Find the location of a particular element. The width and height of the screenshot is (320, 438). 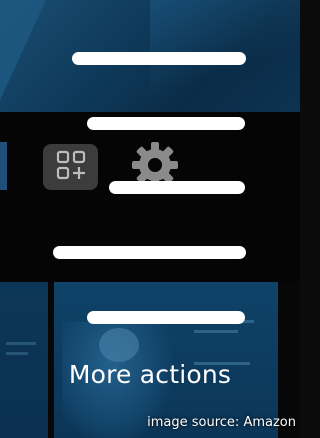

add-apps-button is located at coordinates (70, 167).